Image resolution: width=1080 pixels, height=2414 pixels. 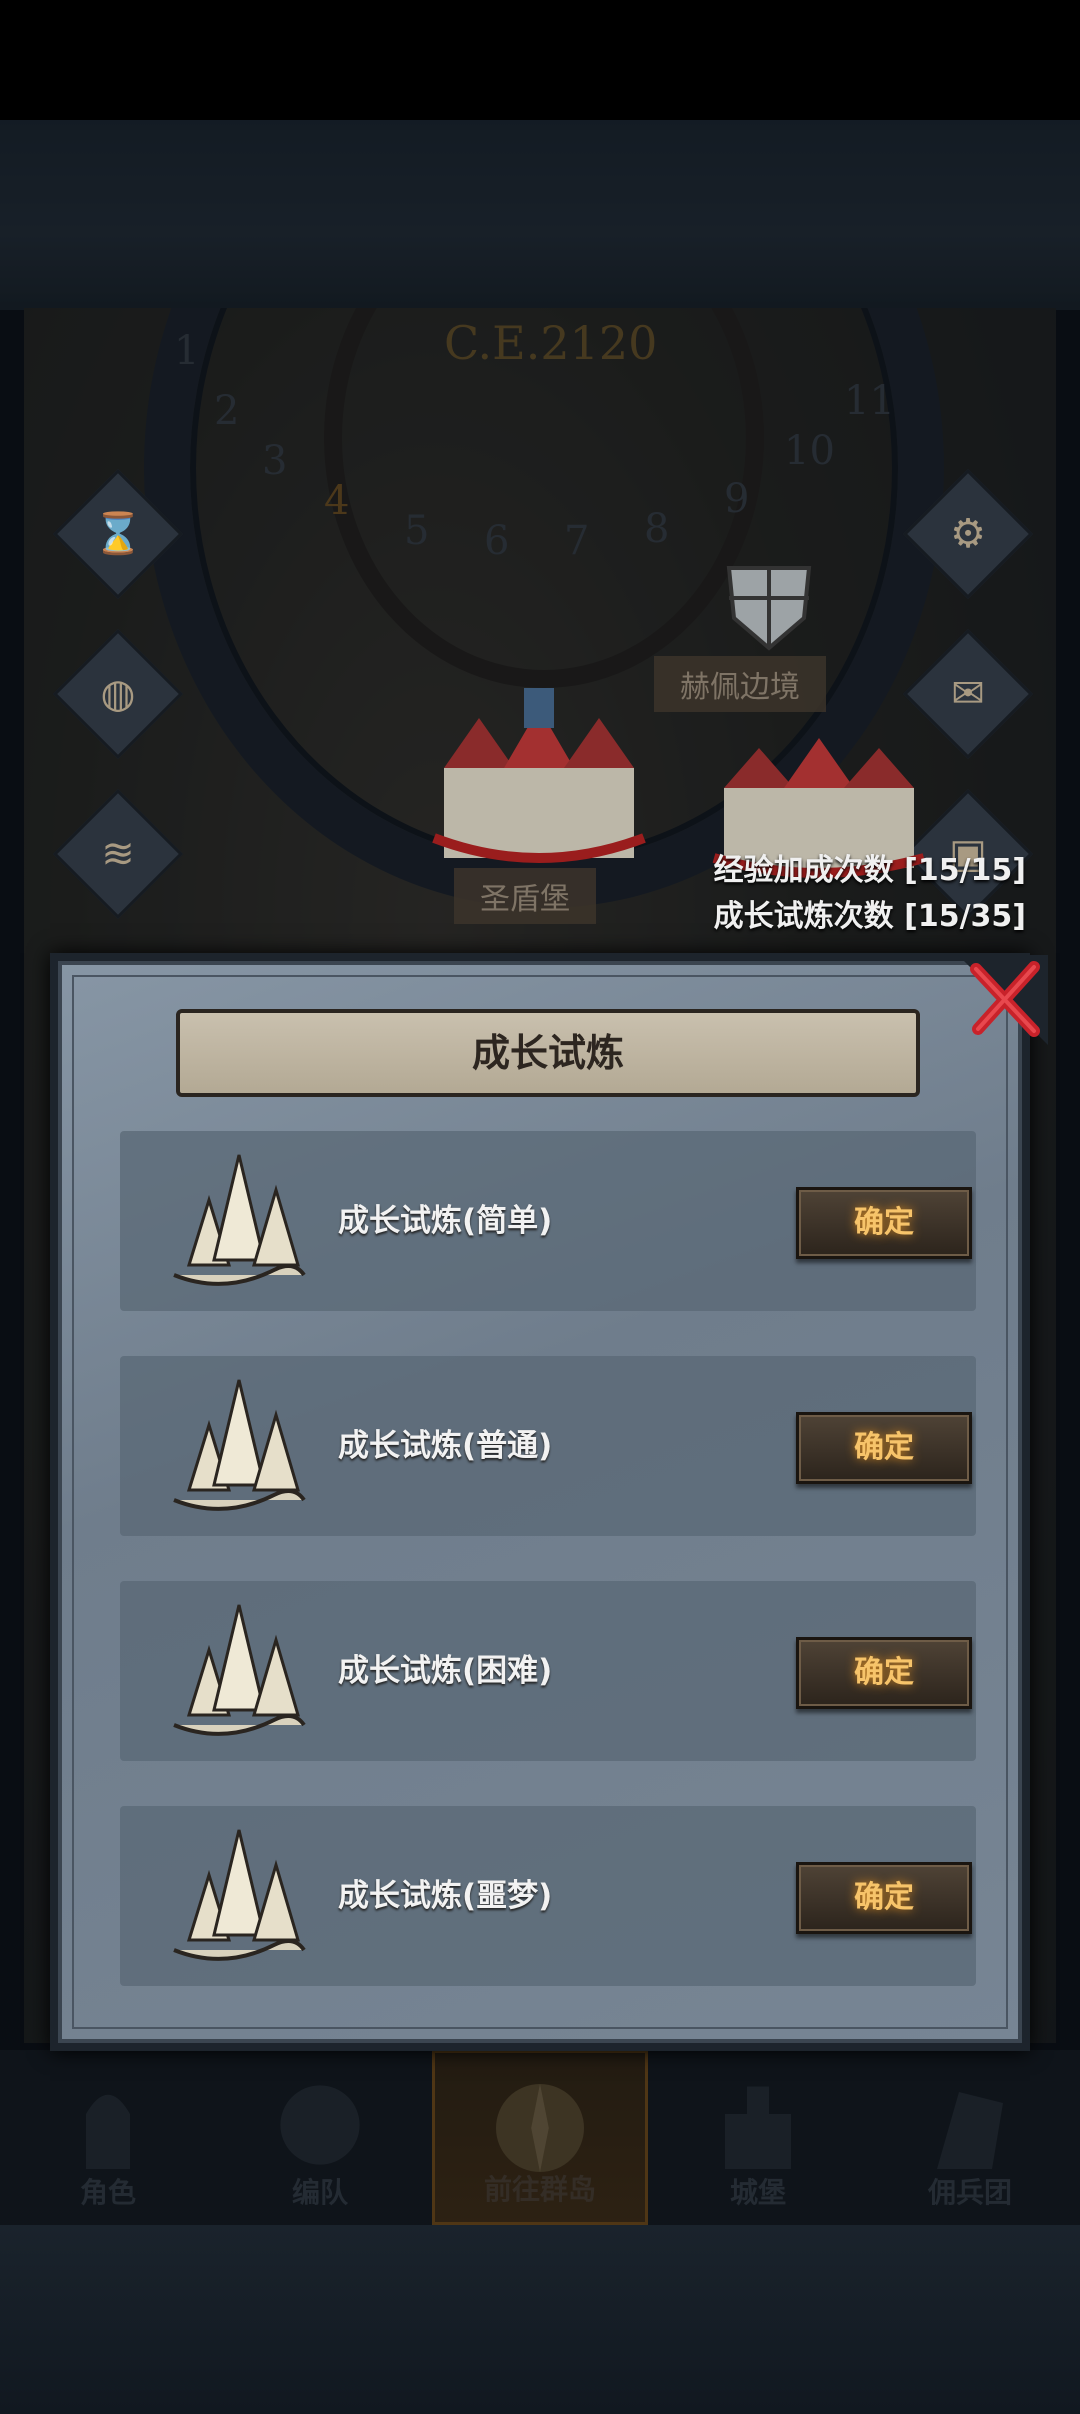 What do you see at coordinates (870, 894) in the screenshot?
I see `attempt-counters: 经验加成次数 [15/15] 成长试炼次数 [15/35]` at bounding box center [870, 894].